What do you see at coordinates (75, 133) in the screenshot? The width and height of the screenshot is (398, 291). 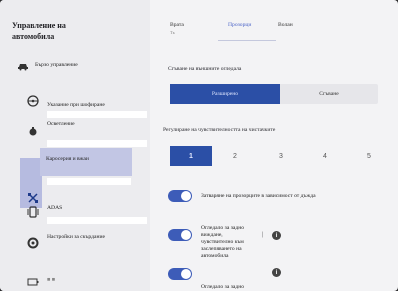 I see `sidebar-item-lighting: Осветление` at bounding box center [75, 133].